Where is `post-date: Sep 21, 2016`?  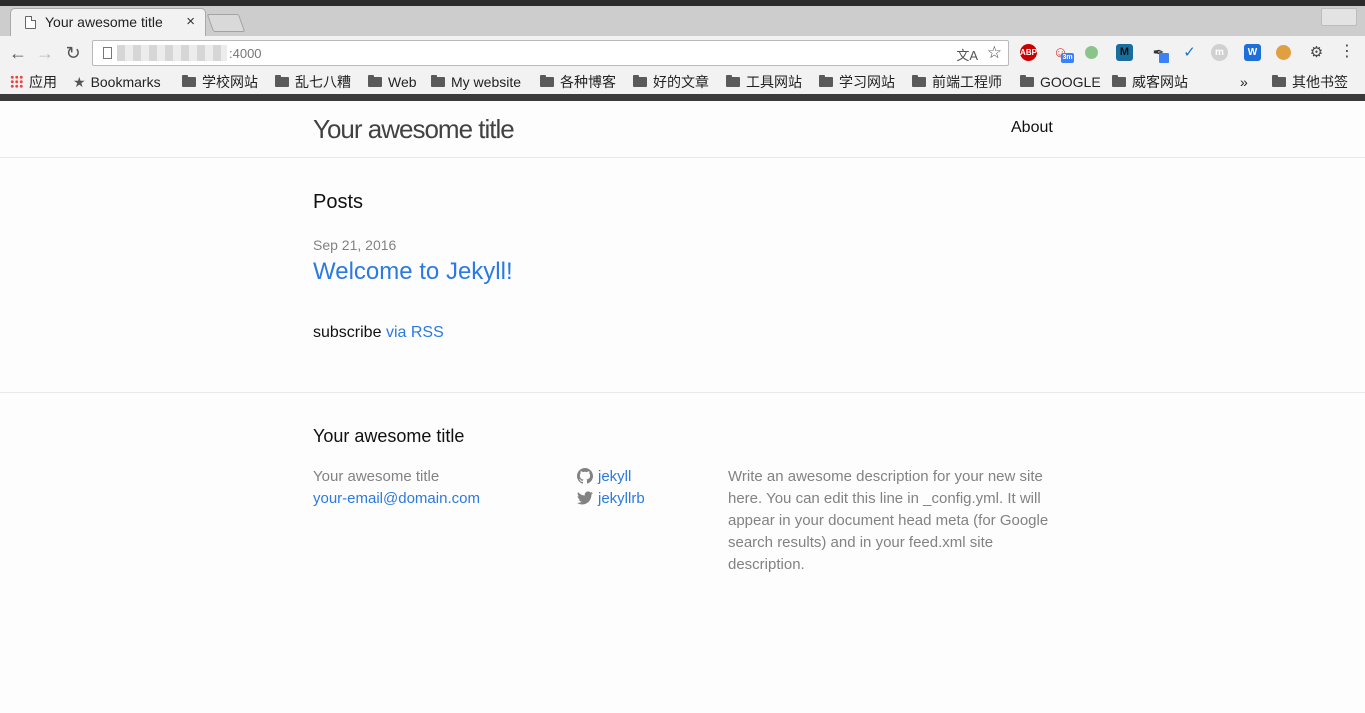 post-date: Sep 21, 2016 is located at coordinates (355, 245).